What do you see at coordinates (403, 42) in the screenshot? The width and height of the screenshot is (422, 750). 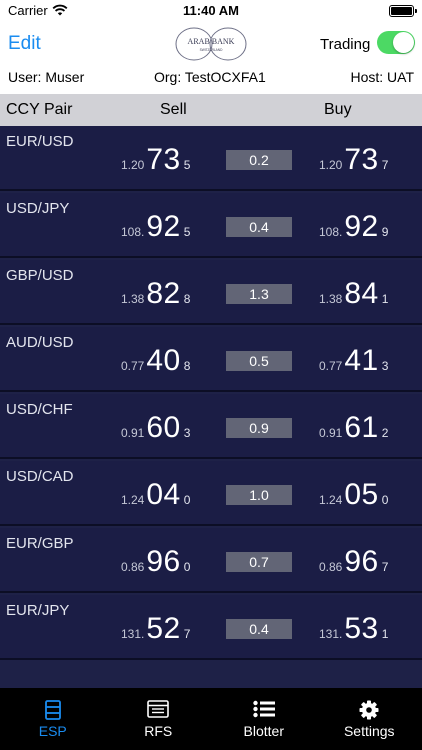 I see `toggle-knob` at bounding box center [403, 42].